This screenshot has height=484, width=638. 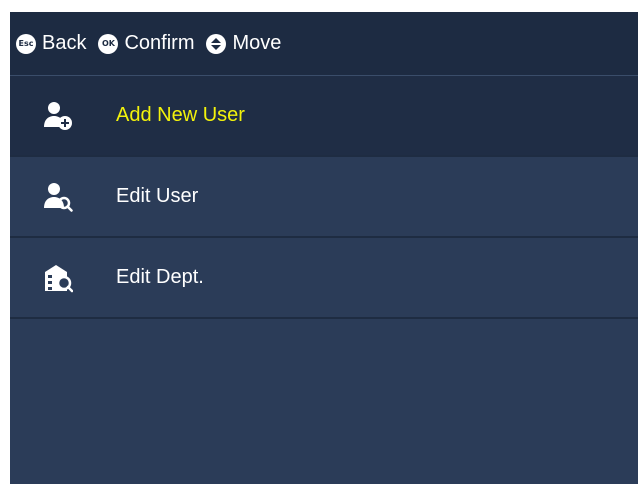 What do you see at coordinates (58, 116) in the screenshot?
I see `add-user-icon` at bounding box center [58, 116].